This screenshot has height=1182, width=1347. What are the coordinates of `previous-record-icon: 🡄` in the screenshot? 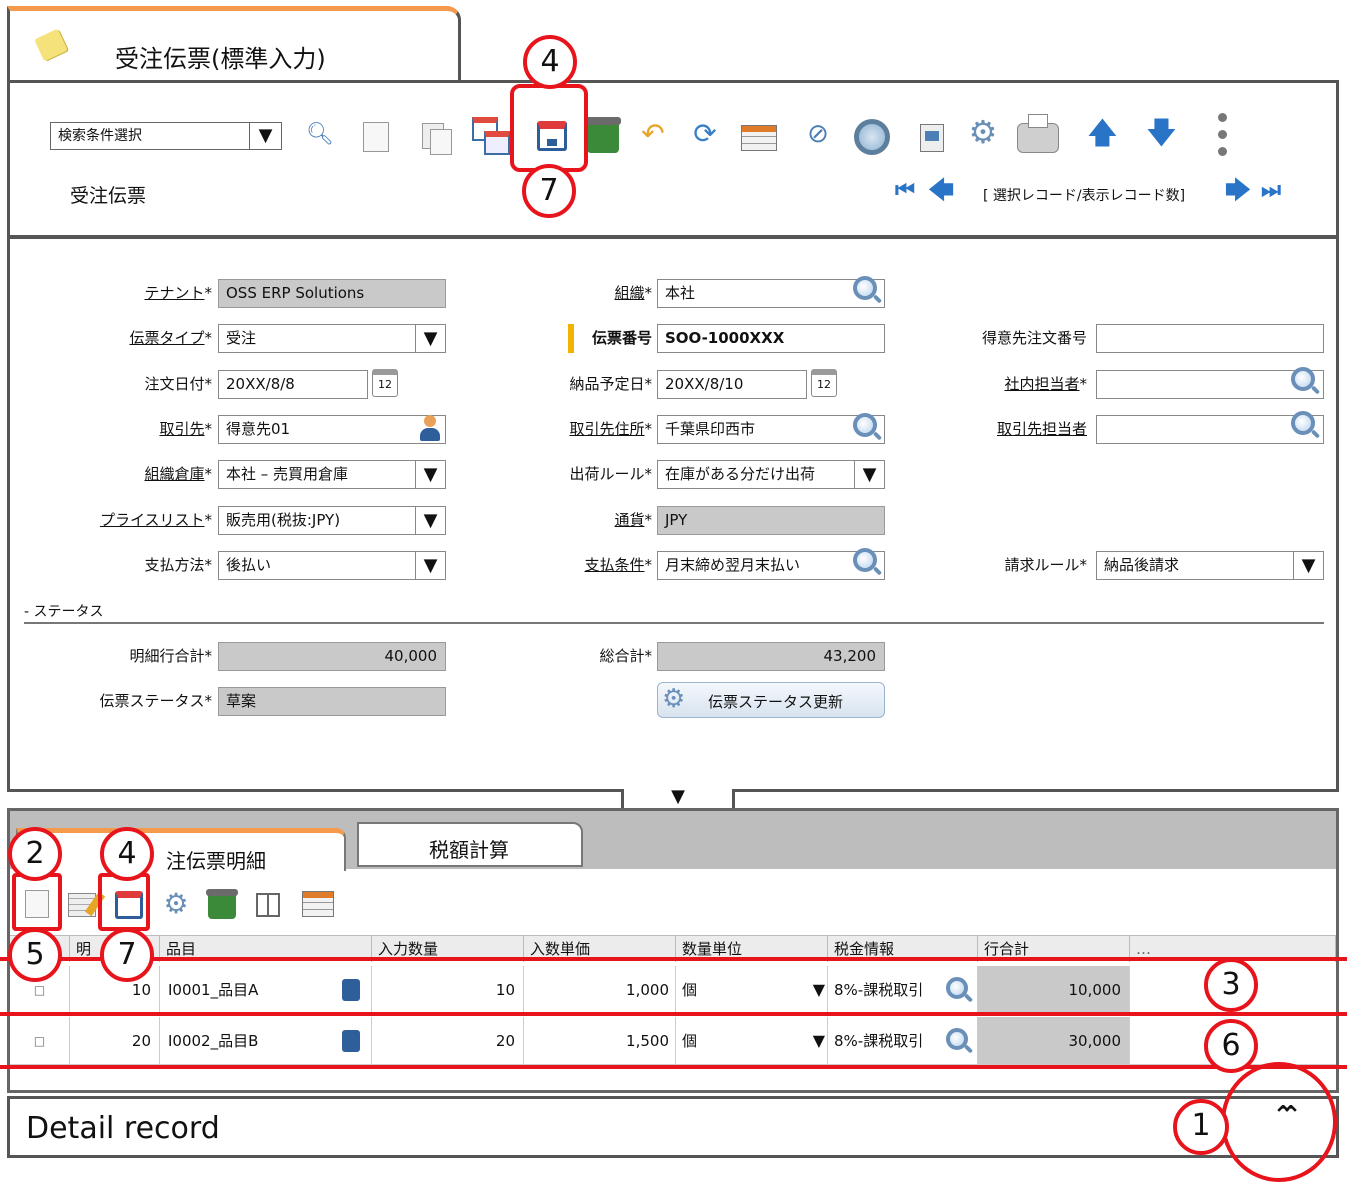 It's located at (941, 191).